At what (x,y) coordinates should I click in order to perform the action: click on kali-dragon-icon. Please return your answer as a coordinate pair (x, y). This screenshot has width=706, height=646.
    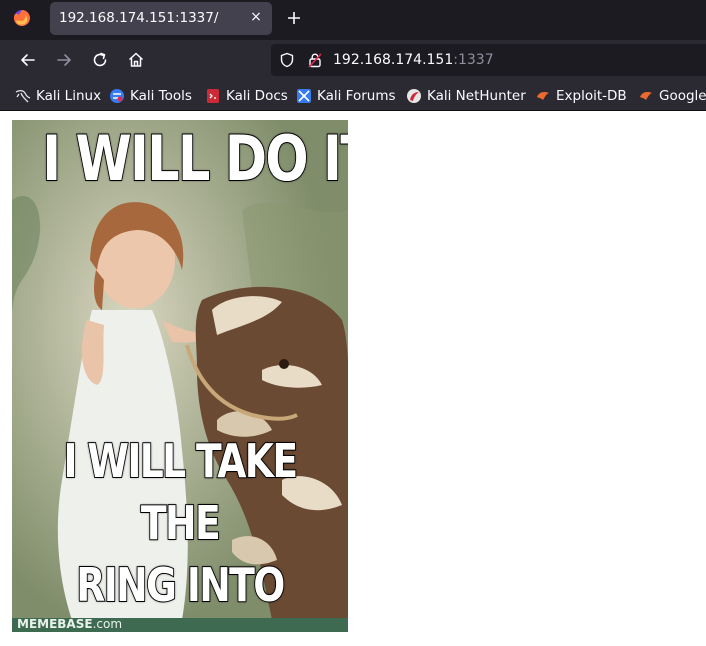
    Looking at the image, I should click on (23, 96).